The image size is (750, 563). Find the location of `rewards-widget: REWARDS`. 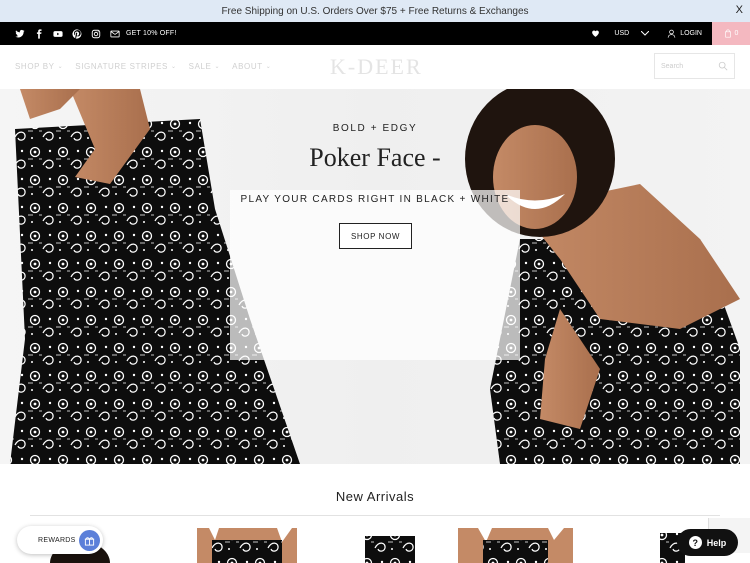

rewards-widget: REWARDS is located at coordinates (60, 540).